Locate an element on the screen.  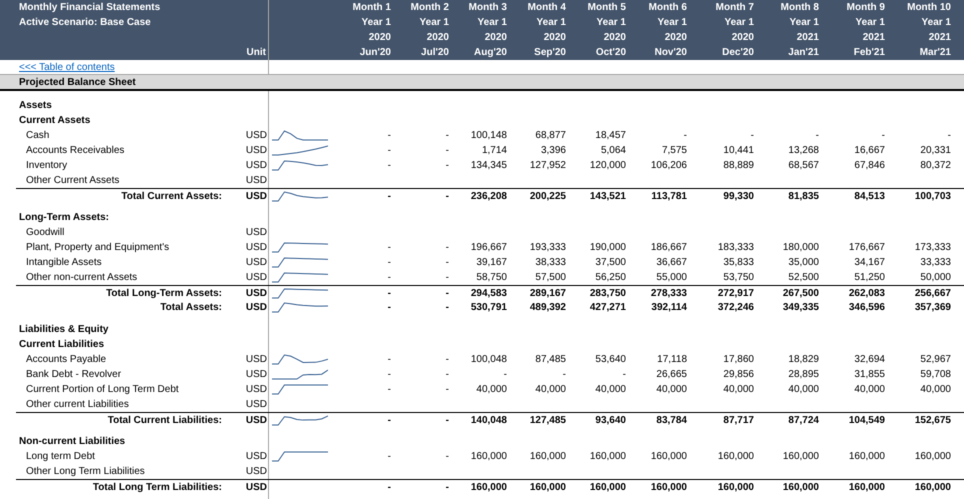
row-label: Long-Term Assets: is located at coordinates (64, 217).